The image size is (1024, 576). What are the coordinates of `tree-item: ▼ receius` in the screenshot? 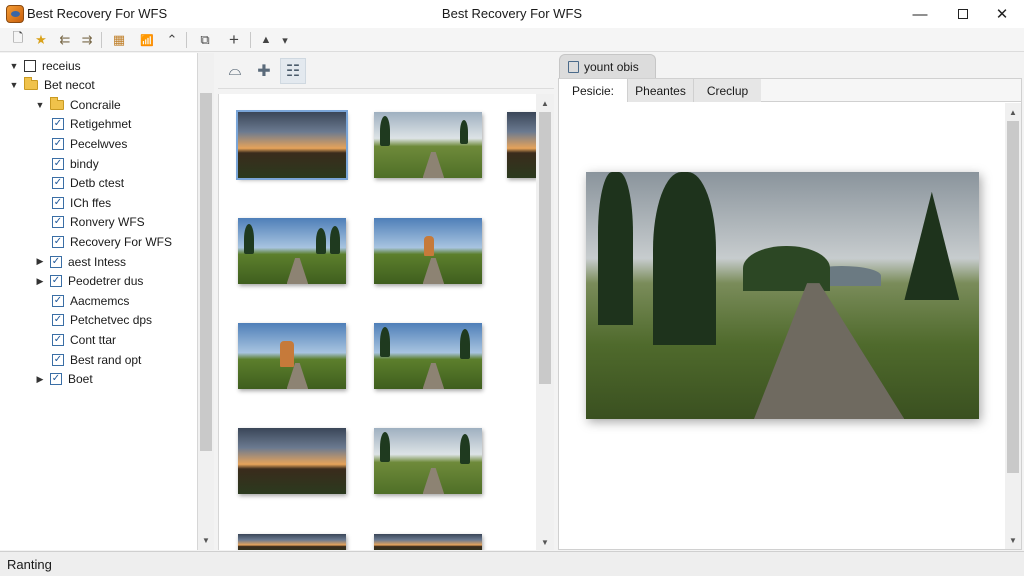 It's located at (44, 65).